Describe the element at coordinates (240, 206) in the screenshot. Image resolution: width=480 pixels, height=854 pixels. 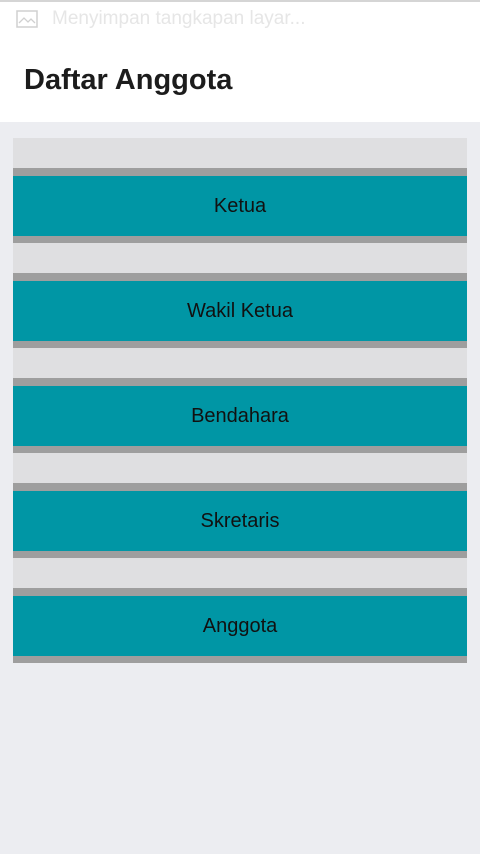
I see `ketua-button: Ketua` at that location.